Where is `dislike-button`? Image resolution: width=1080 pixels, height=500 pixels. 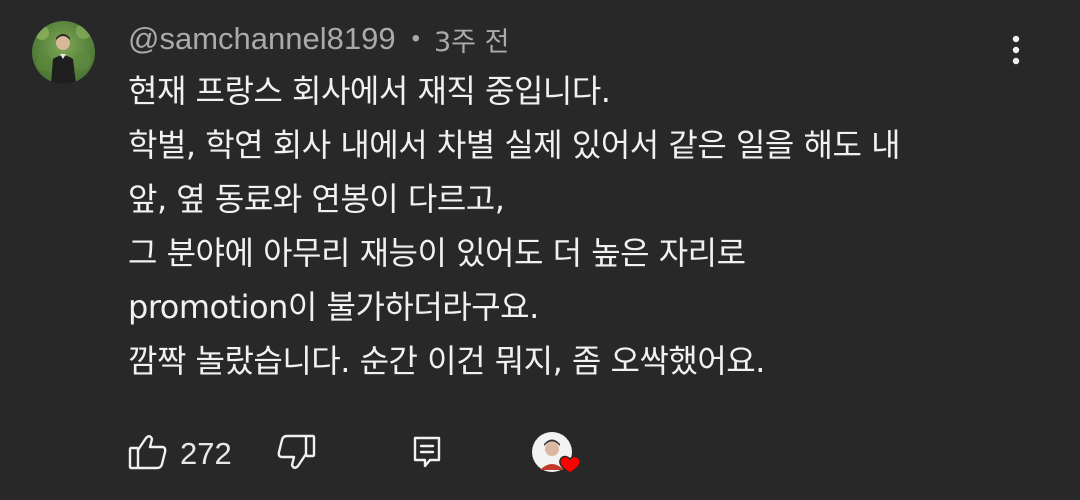 dislike-button is located at coordinates (296, 452).